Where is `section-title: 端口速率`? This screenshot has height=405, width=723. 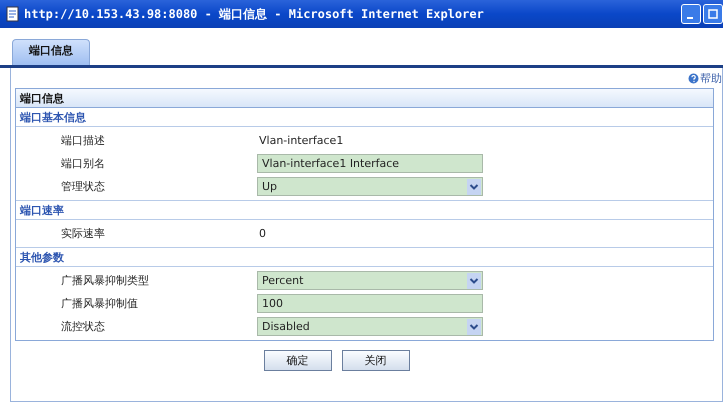
section-title: 端口速率 is located at coordinates (42, 210).